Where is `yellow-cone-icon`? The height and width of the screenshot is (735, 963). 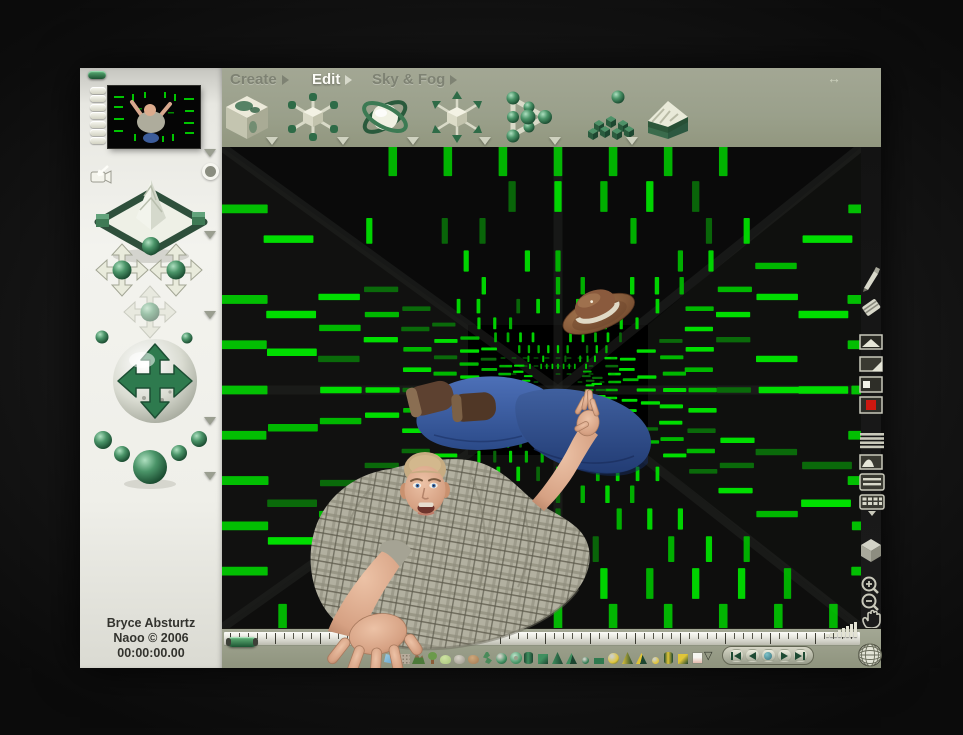 yellow-cone-icon is located at coordinates (642, 656).